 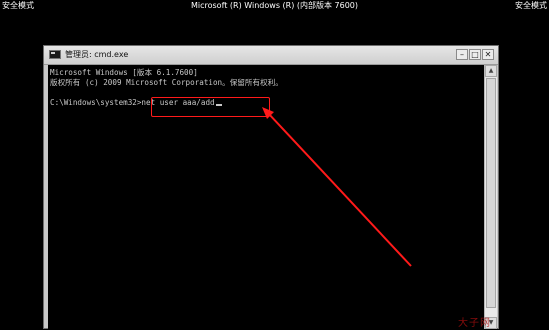 What do you see at coordinates (474, 323) in the screenshot?
I see `site-watermark: 大子网` at bounding box center [474, 323].